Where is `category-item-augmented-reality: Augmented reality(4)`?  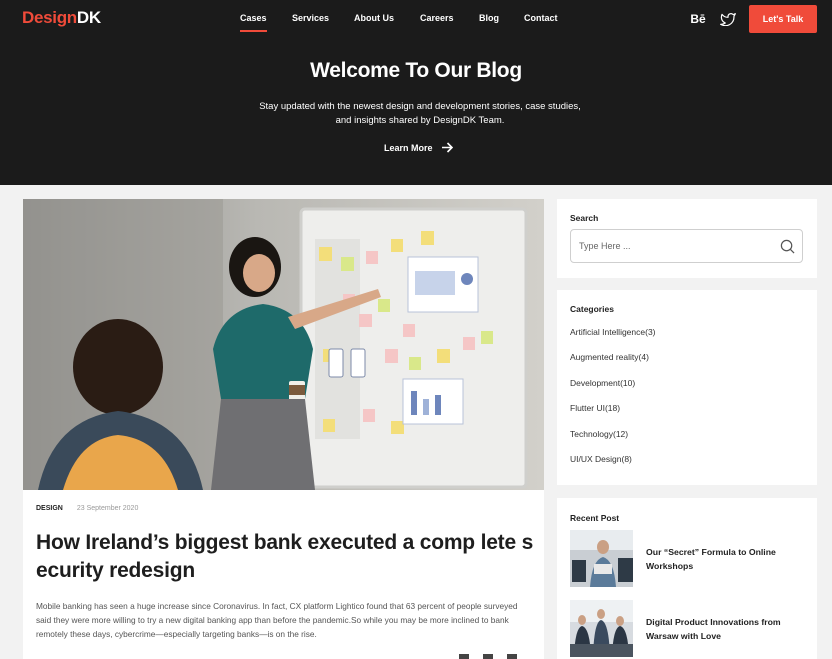 category-item-augmented-reality: Augmented reality(4) is located at coordinates (613, 364).